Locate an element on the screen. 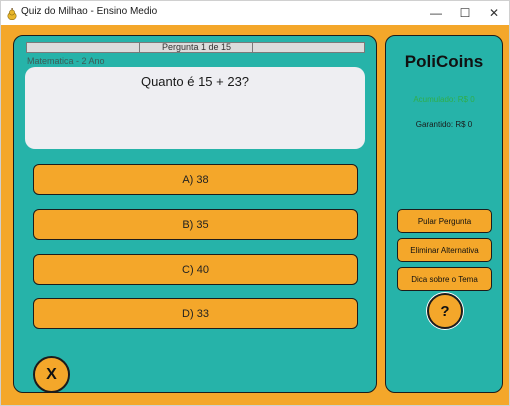 This screenshot has height=406, width=510. quit-button: X is located at coordinates (51, 374).